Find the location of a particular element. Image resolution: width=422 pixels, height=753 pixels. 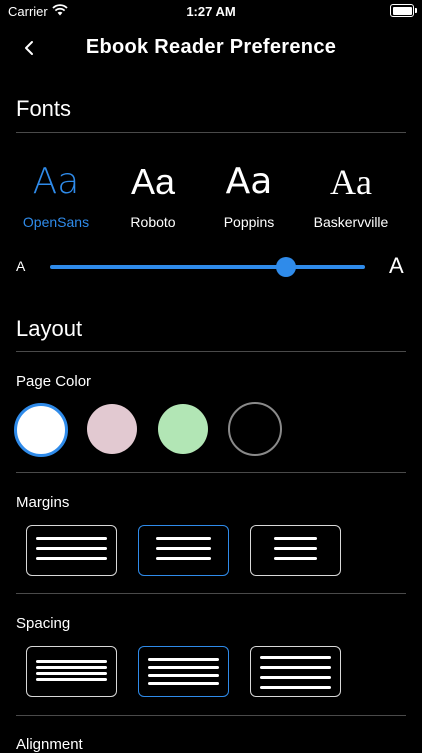

fonts-section-title: Fonts is located at coordinates (44, 108).